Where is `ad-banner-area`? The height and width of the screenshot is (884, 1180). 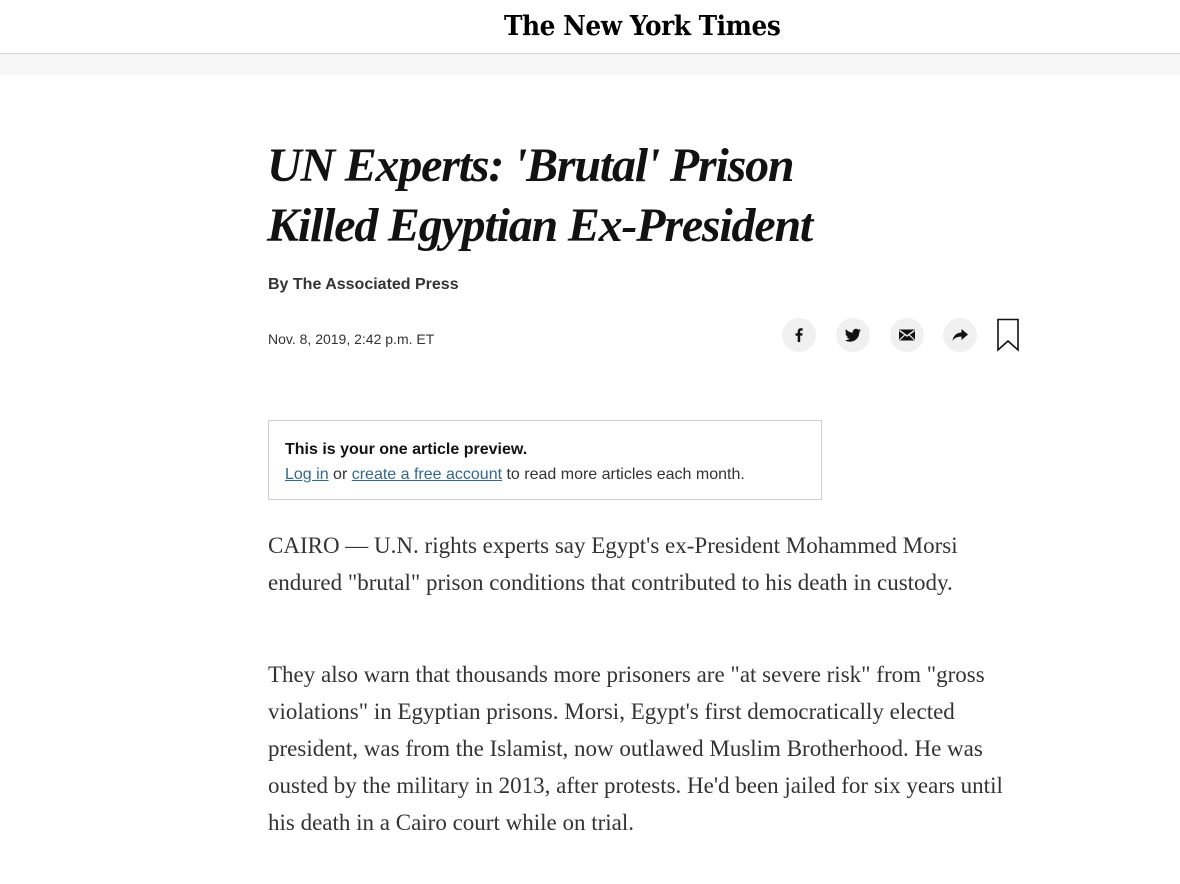
ad-banner-area is located at coordinates (590, 64).